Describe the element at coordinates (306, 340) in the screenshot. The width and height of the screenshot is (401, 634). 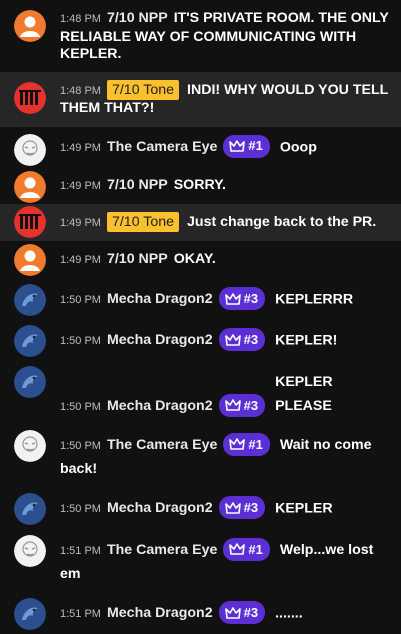
I see `message-text: KEPLER!` at that location.